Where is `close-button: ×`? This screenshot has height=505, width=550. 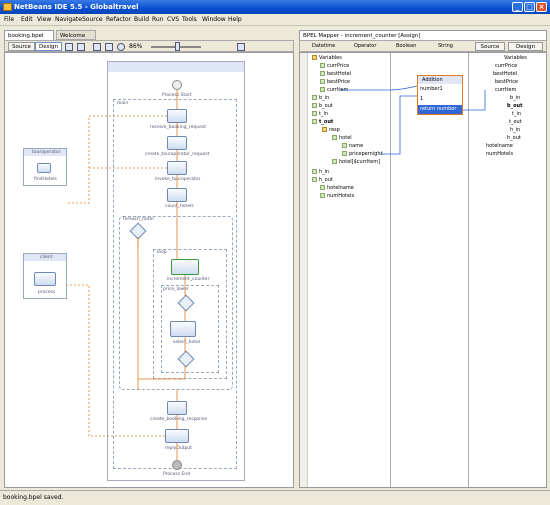 close-button: × is located at coordinates (541, 7).